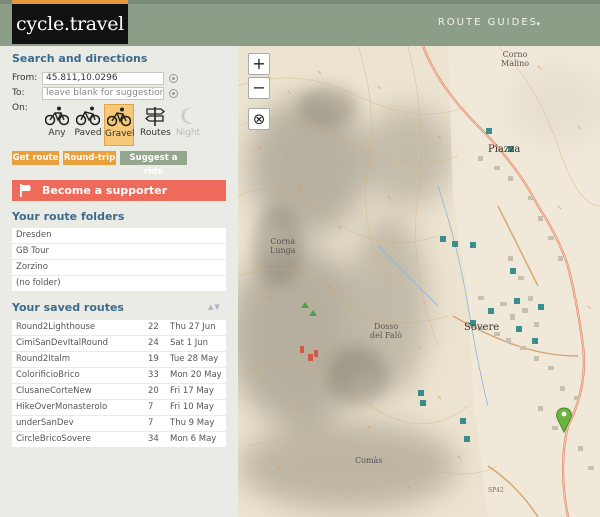 Image resolution: width=600 pixels, height=517 pixels. What do you see at coordinates (119, 423) in the screenshot?
I see `route-row: underSanDev 7 Thu 9 May` at bounding box center [119, 423].